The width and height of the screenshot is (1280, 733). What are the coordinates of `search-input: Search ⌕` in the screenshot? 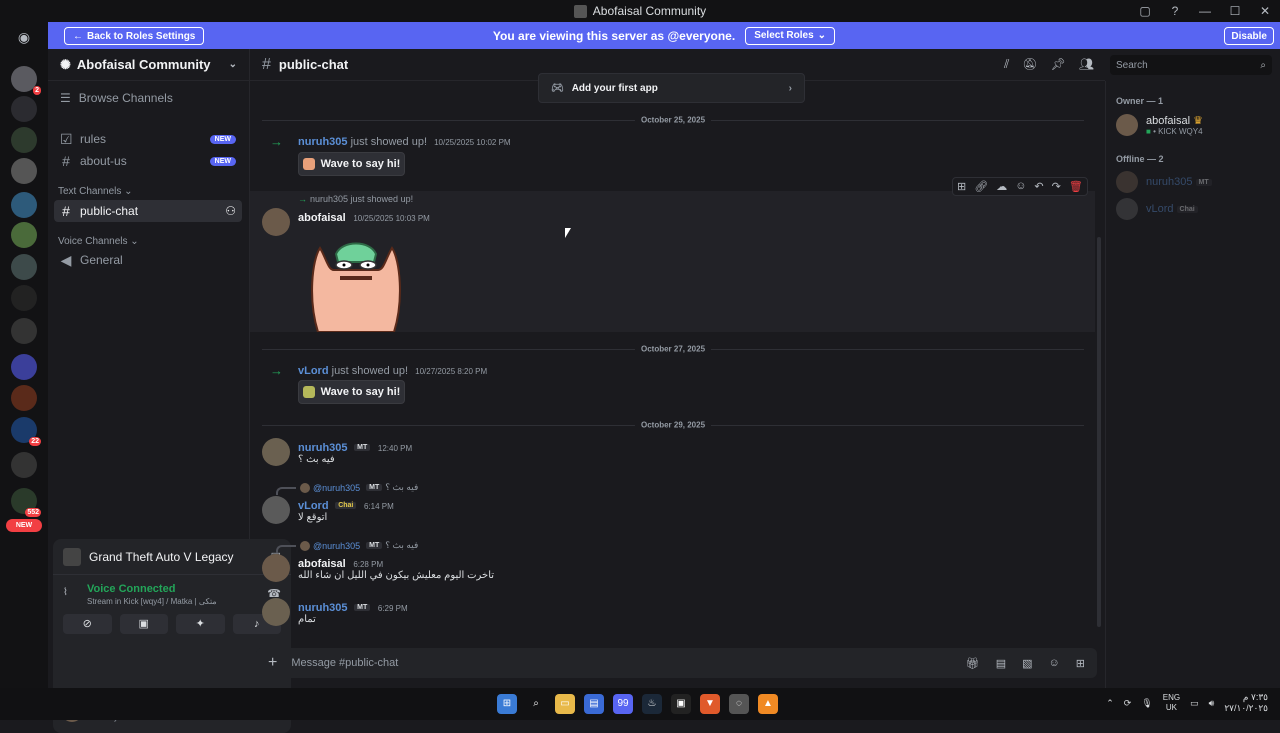 It's located at (1191, 65).